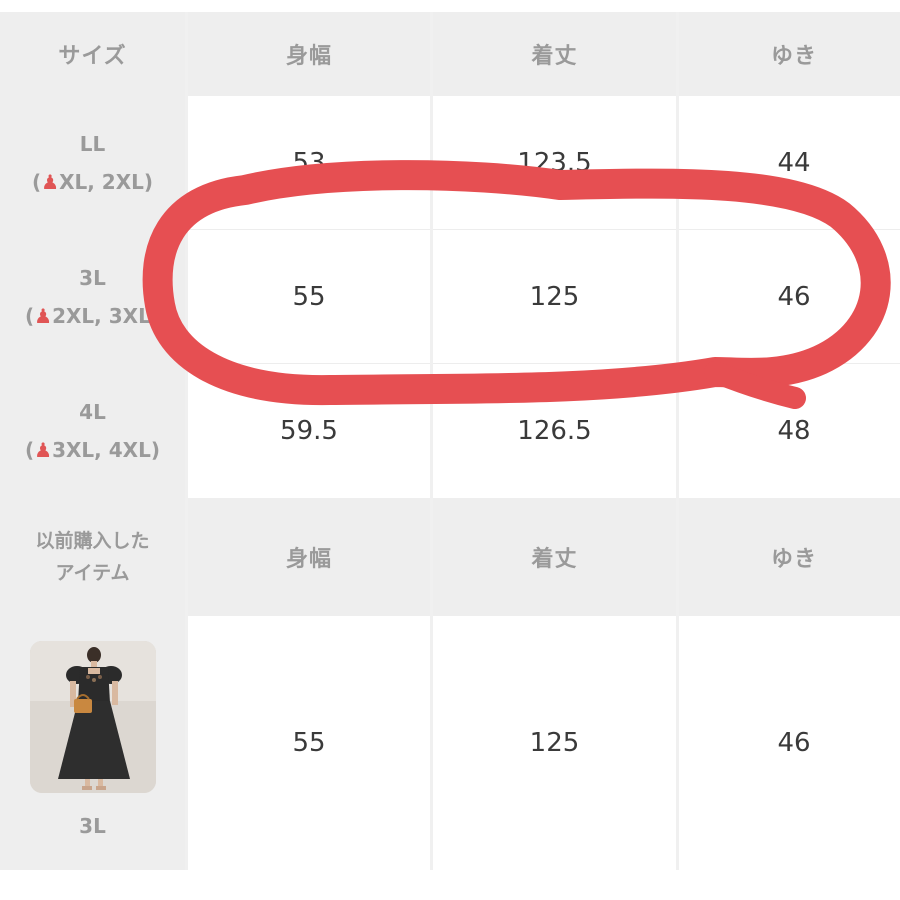 The image size is (900, 900). Describe the element at coordinates (309, 431) in the screenshot. I see `value-width: 59.5` at that location.